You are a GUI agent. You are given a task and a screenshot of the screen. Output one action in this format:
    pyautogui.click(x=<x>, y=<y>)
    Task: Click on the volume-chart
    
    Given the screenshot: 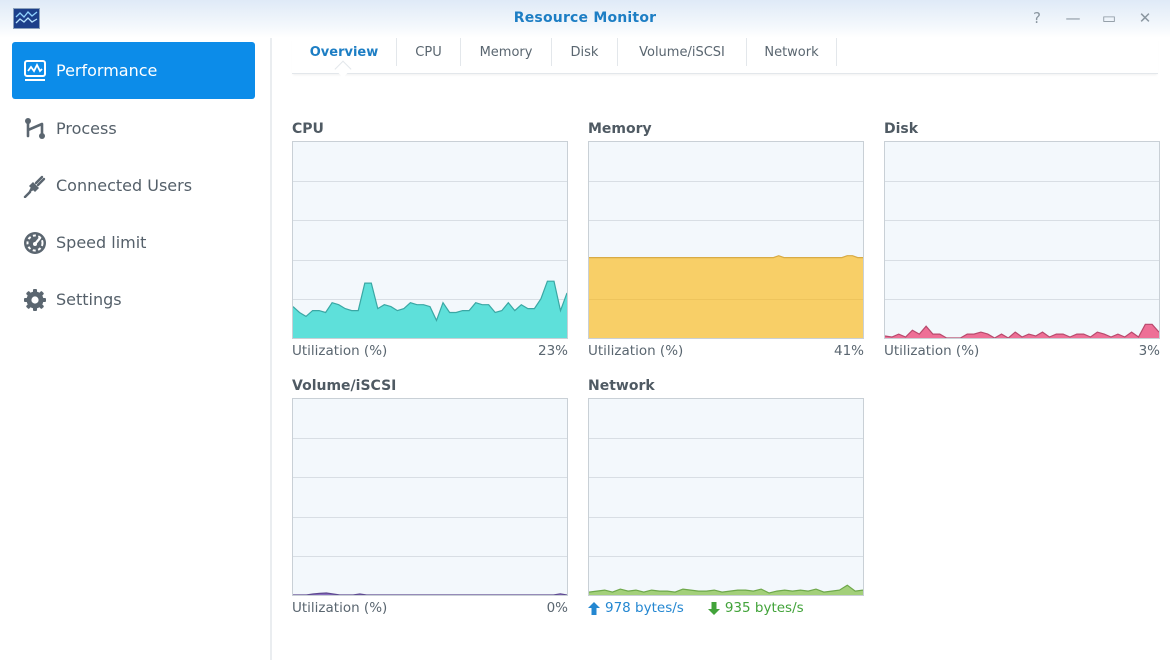 What is the action you would take?
    pyautogui.click(x=430, y=497)
    